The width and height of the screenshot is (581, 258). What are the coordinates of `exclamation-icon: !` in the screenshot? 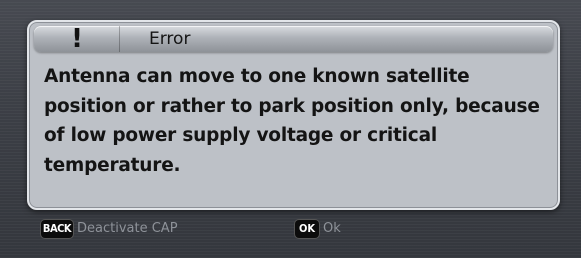 It's located at (77, 39).